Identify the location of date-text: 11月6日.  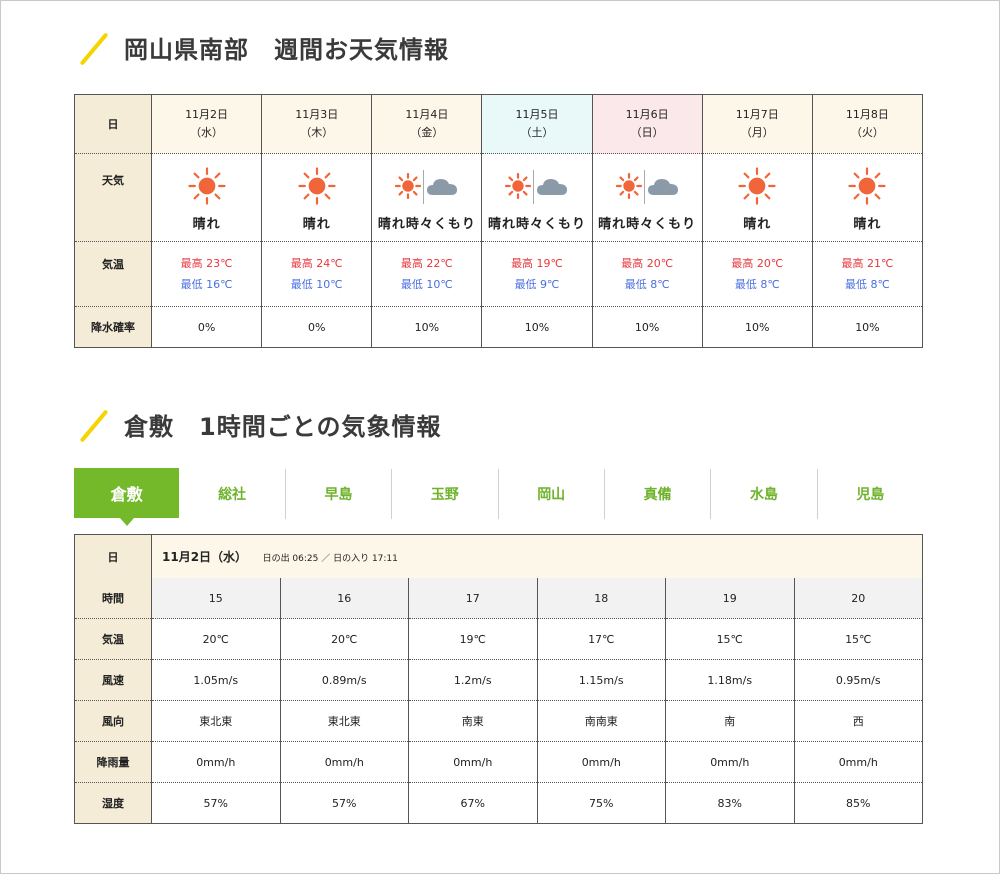
(647, 114).